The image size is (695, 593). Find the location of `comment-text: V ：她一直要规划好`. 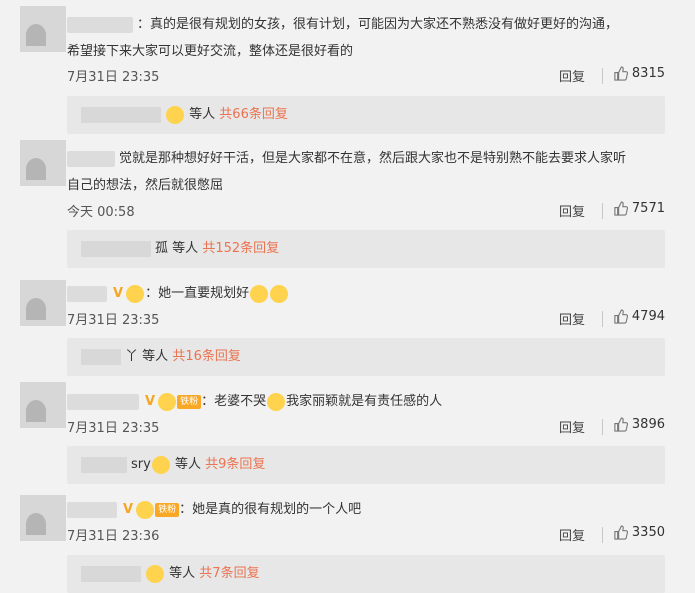

comment-text: V ：她一直要规划好 is located at coordinates (366, 293).